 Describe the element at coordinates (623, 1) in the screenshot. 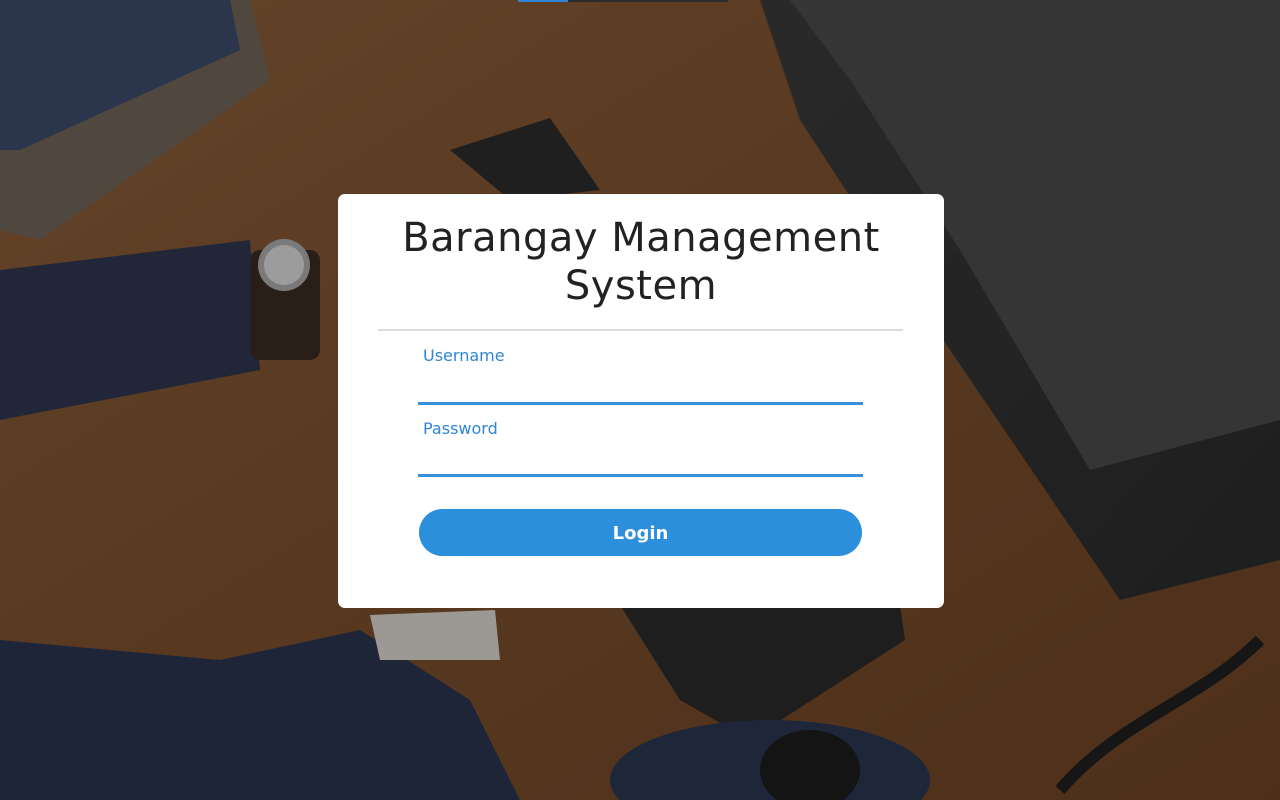

I see `top-progress-bar` at that location.